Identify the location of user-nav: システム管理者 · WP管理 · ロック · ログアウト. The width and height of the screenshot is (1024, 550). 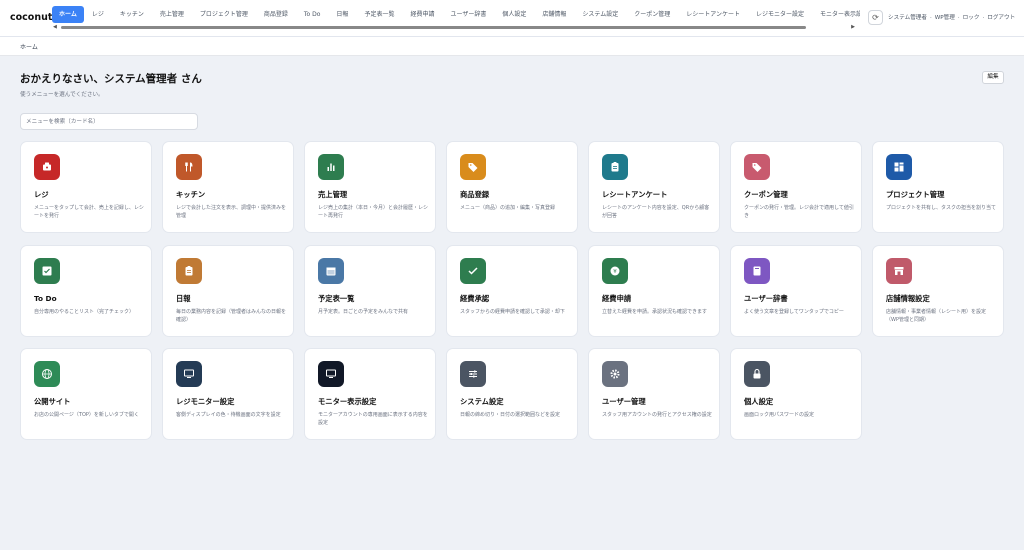
(953, 17).